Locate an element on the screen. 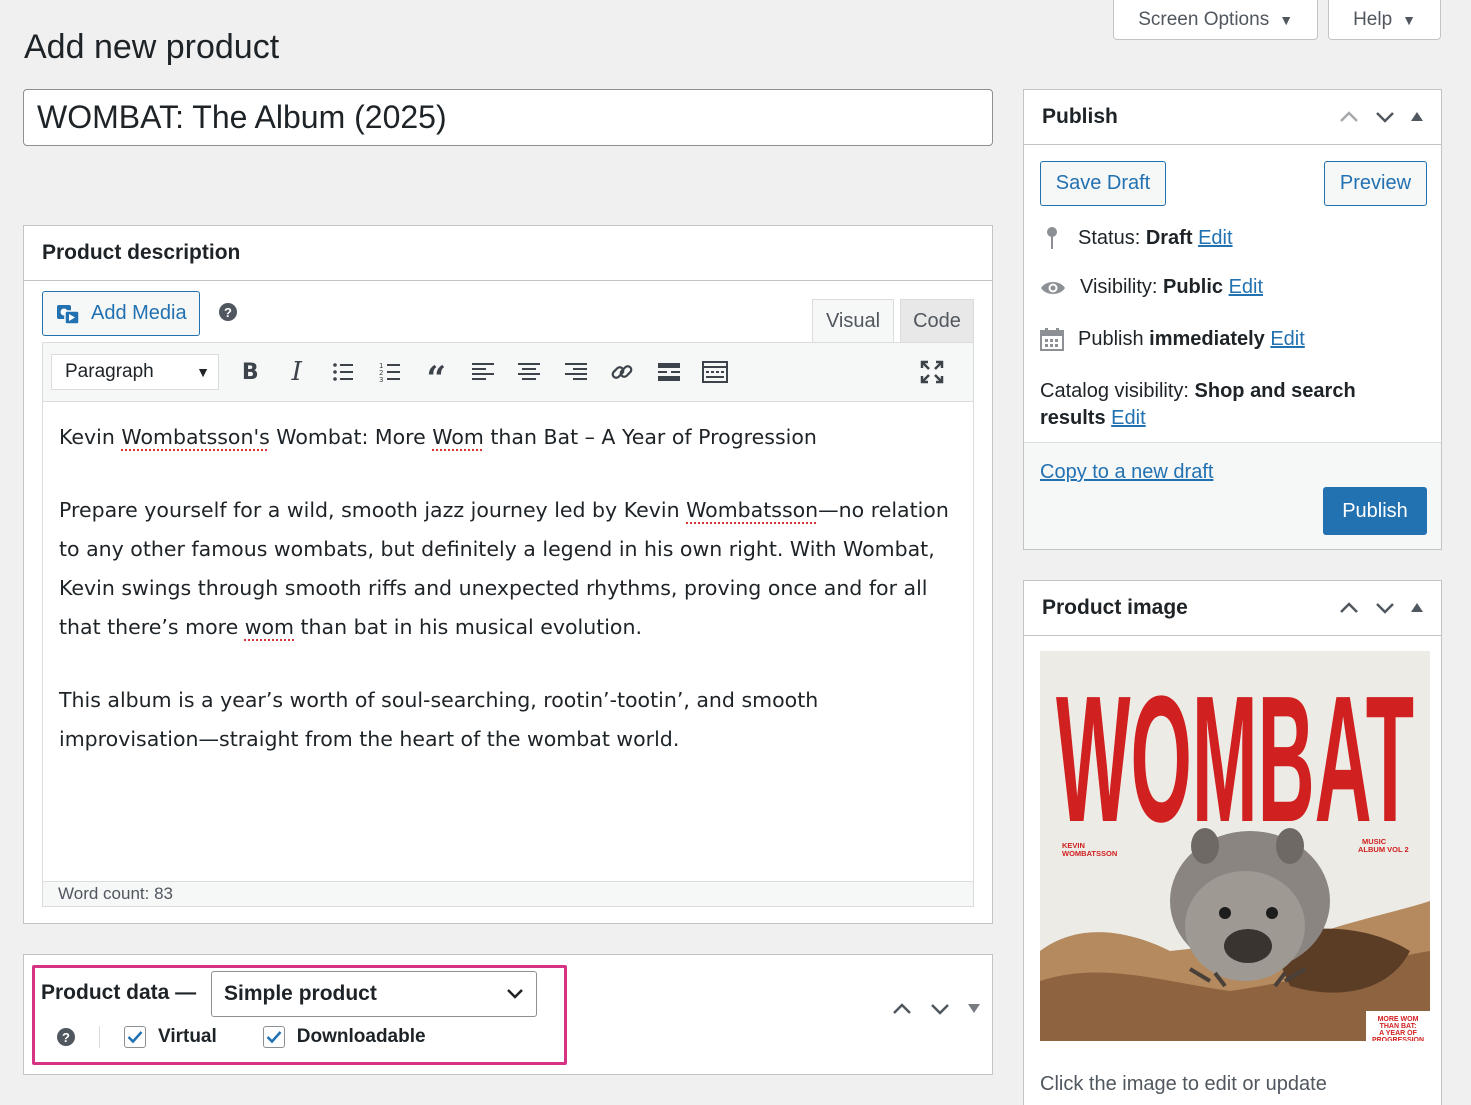 This screenshot has height=1105, width=1471. edit-schedule-link: Edit is located at coordinates (1287, 339).